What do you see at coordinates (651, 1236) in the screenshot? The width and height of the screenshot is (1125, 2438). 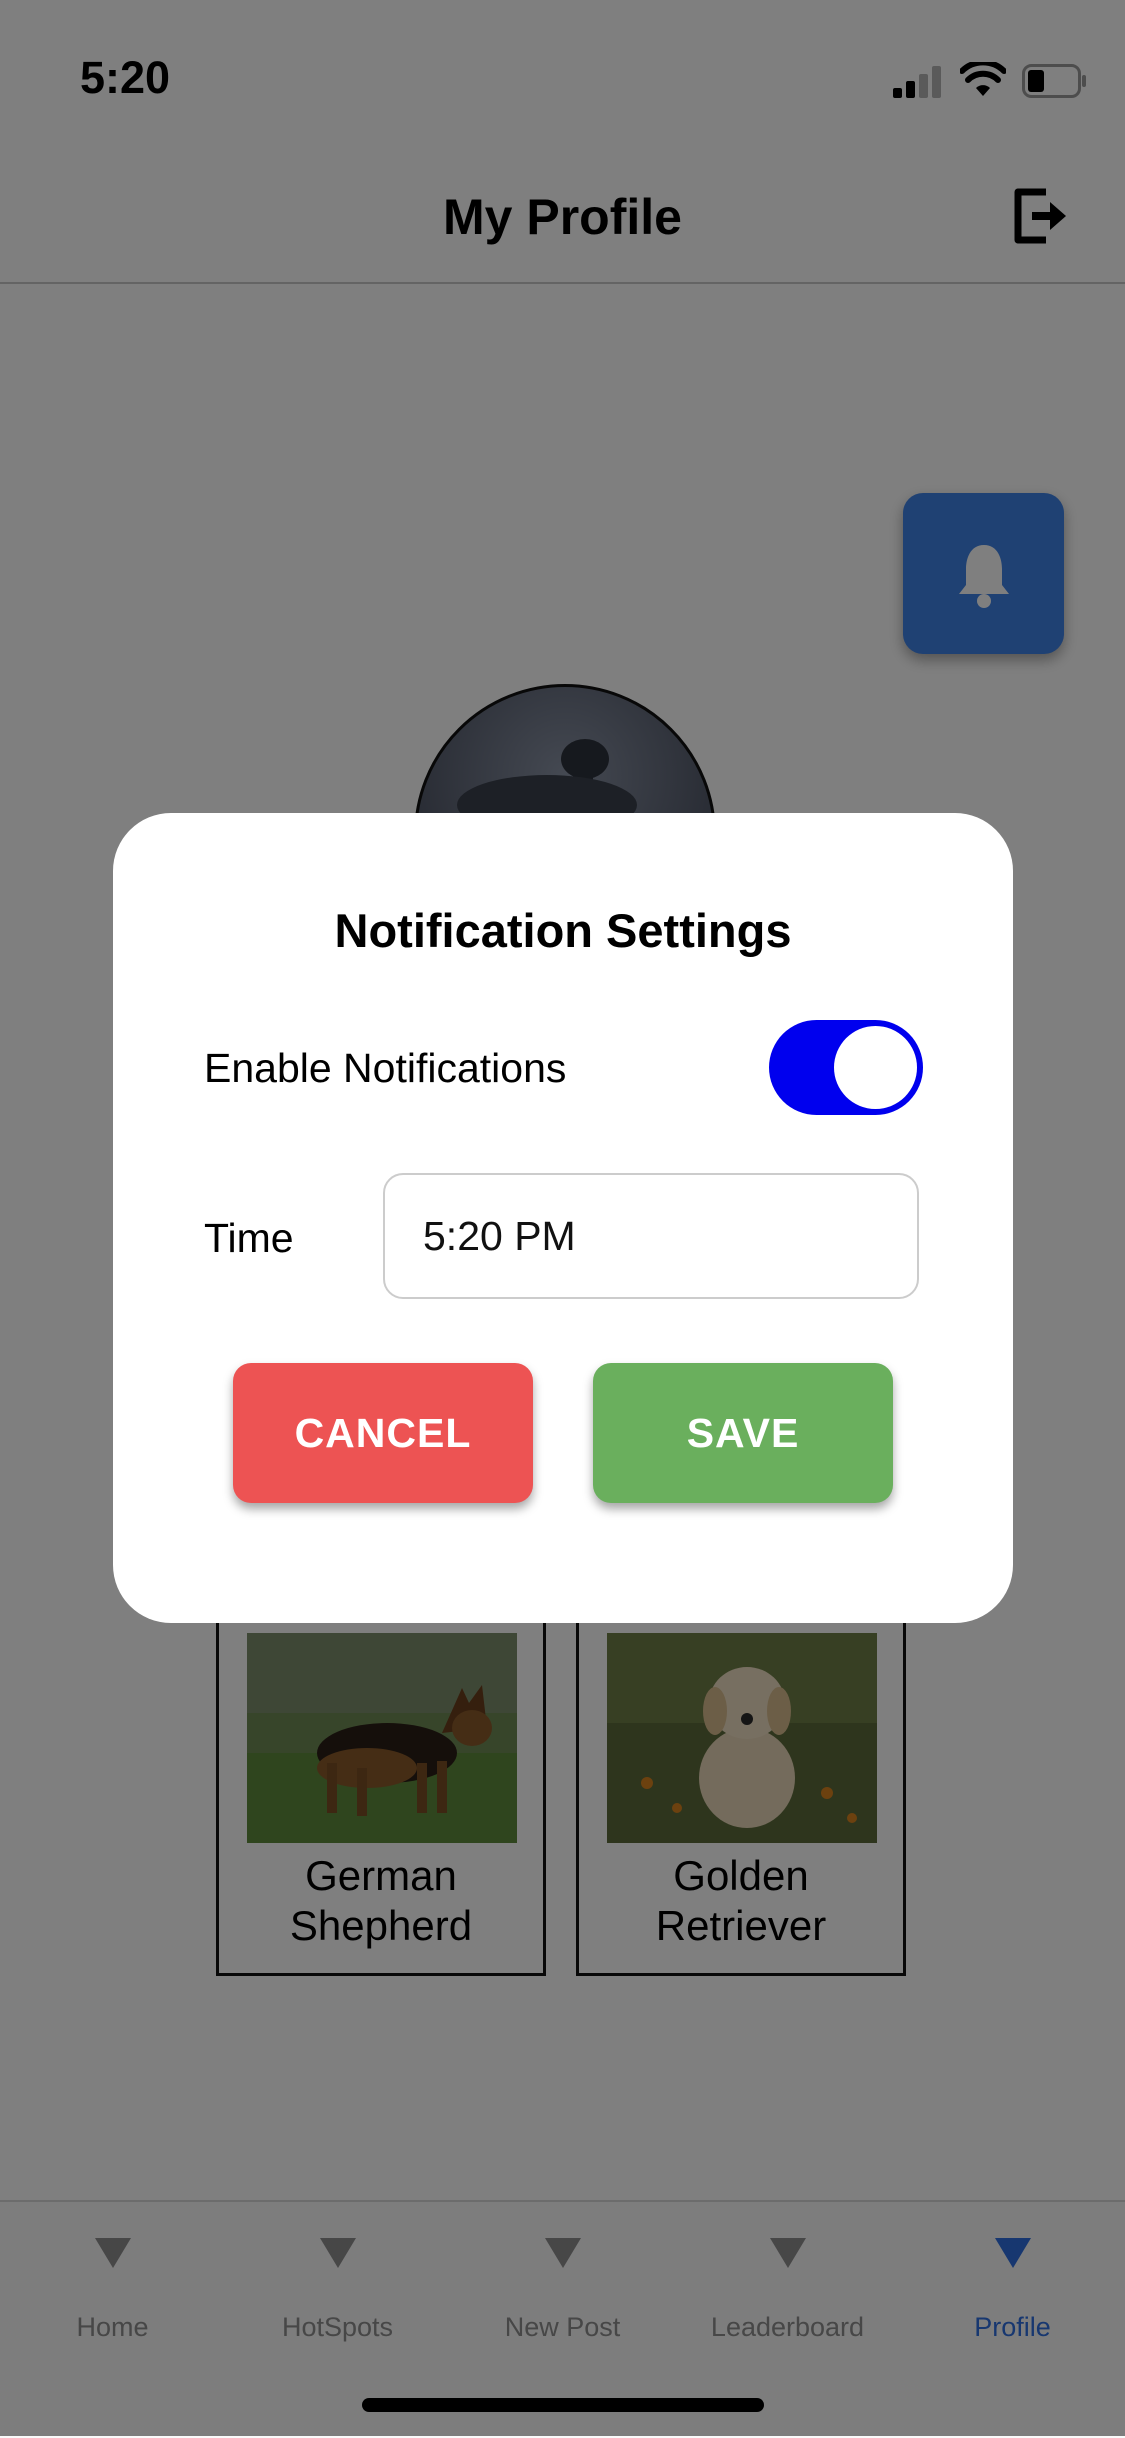 I see `time-input: 5:20 PM` at bounding box center [651, 1236].